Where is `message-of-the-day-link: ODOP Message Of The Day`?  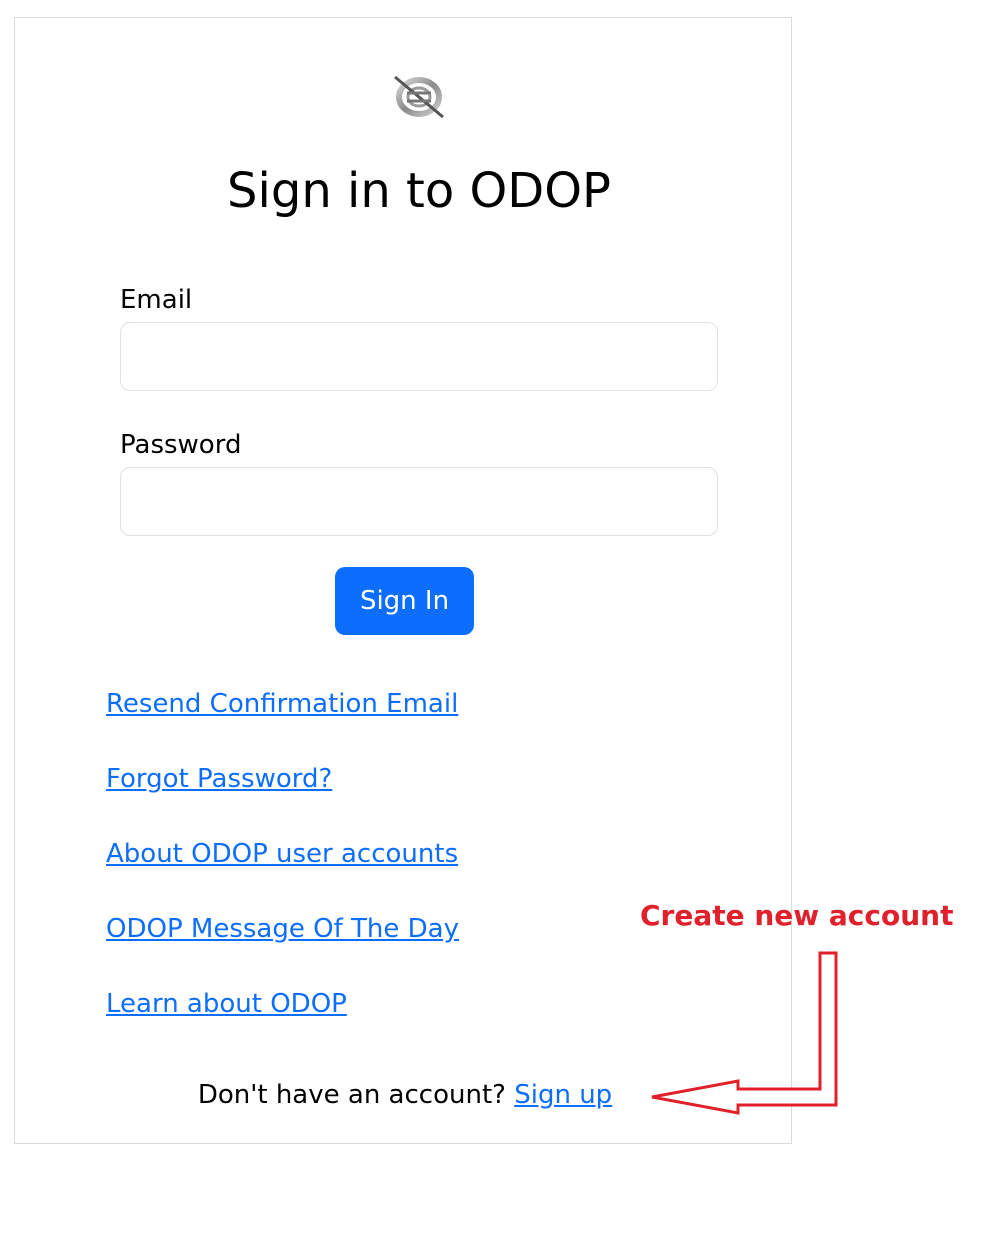
message-of-the-day-link: ODOP Message Of The Day is located at coordinates (282, 929).